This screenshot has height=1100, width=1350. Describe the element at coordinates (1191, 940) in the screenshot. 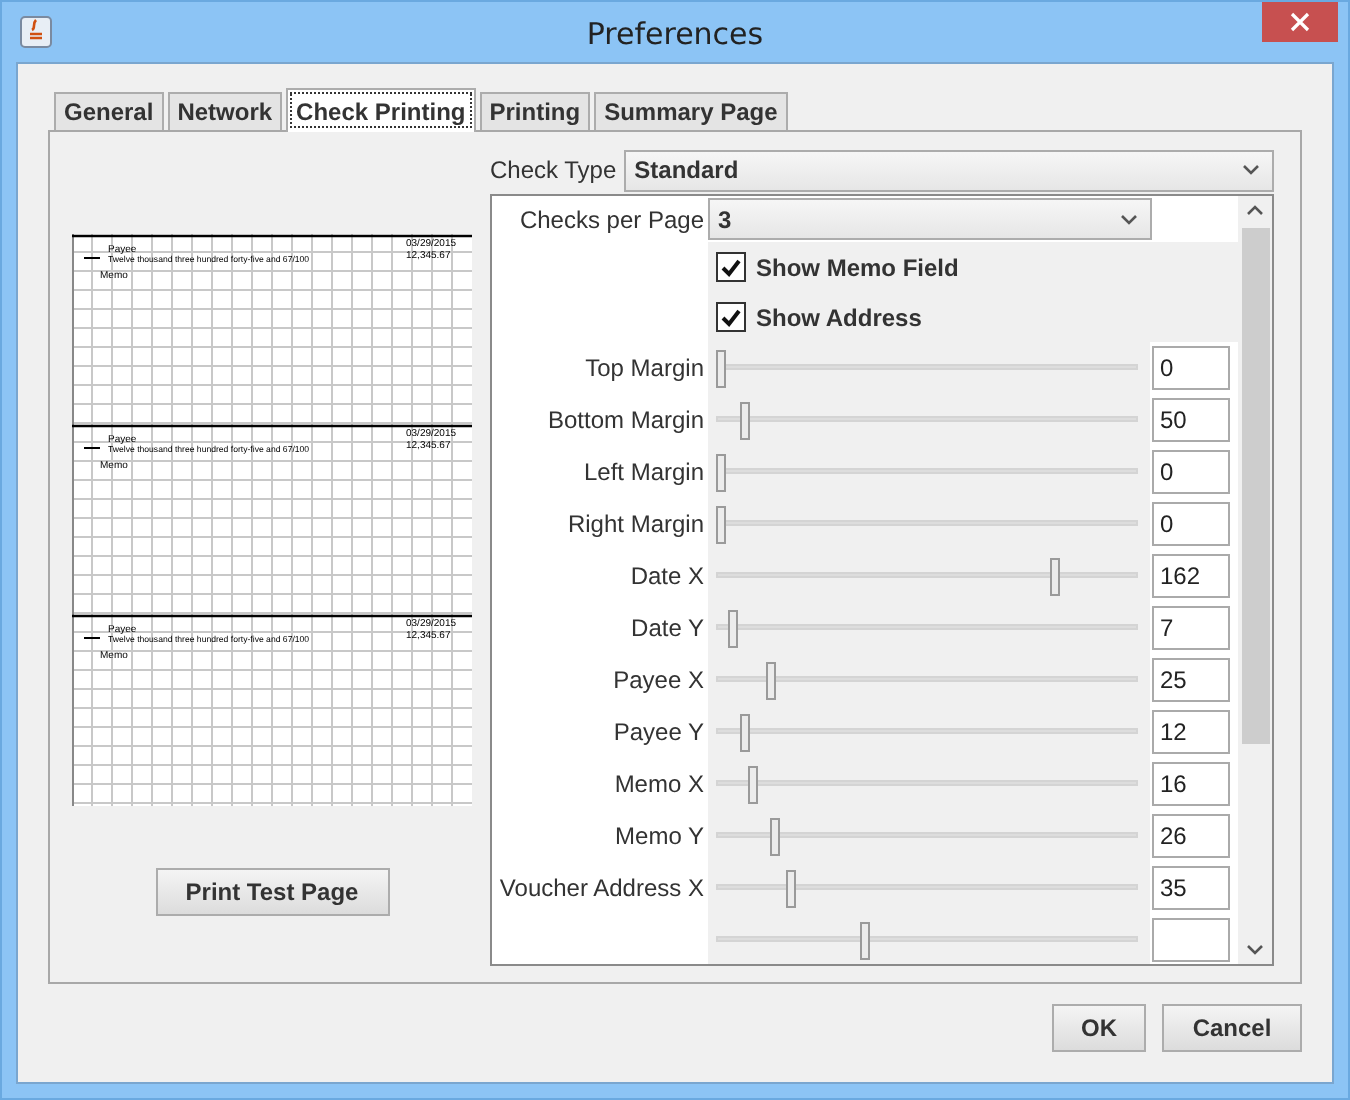

I see `number-field` at that location.